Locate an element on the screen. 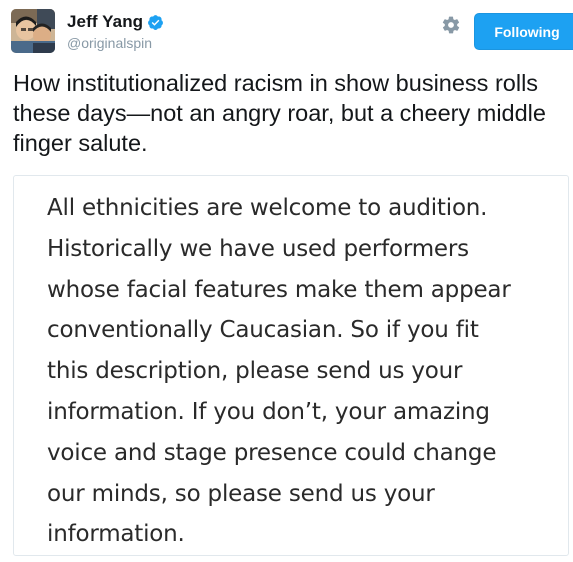 This screenshot has width=573, height=562. user-names: Jeff Yang @originalspin is located at coordinates (115, 31).